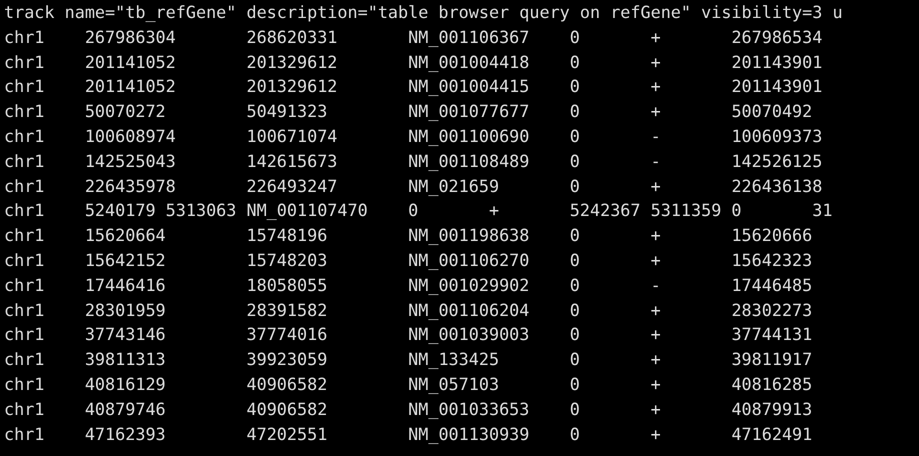  I want to click on output-text: NM_001198638, so click(469, 235).